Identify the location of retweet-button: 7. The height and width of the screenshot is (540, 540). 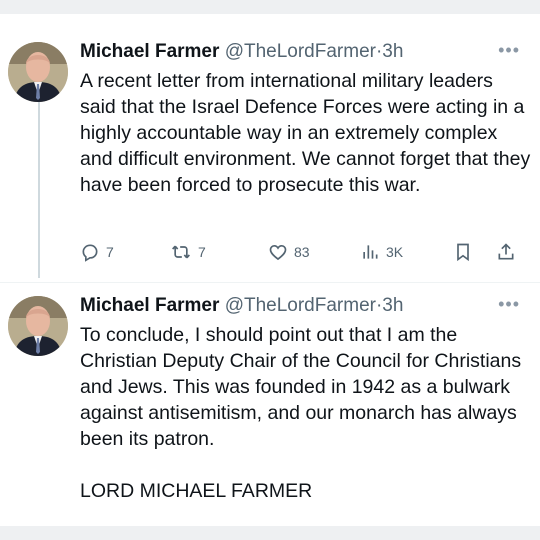
(188, 252).